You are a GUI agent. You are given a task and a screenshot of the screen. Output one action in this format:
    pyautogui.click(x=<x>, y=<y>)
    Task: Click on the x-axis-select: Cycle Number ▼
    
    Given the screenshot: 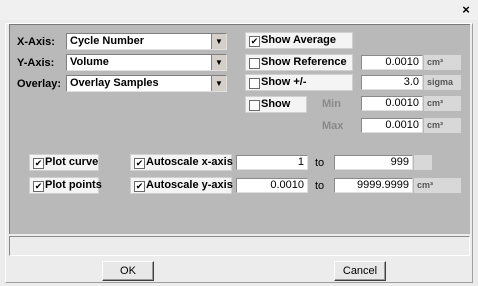 What is the action you would take?
    pyautogui.click(x=146, y=41)
    